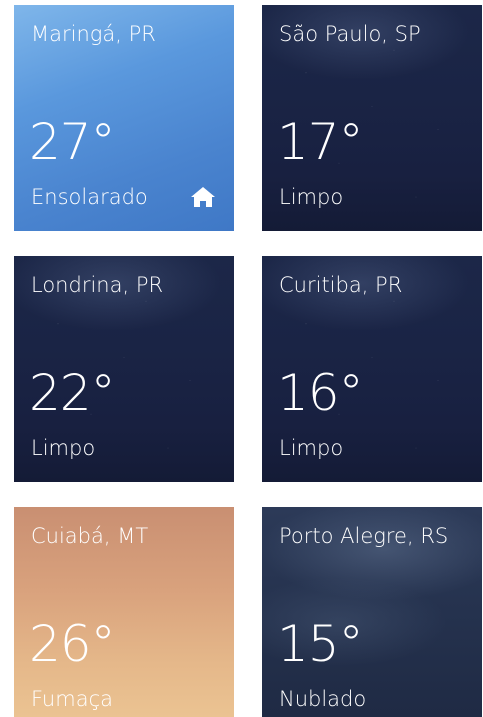 The height and width of the screenshot is (717, 483). Describe the element at coordinates (341, 285) in the screenshot. I see `tile-city-name: Curitiba, PR` at that location.